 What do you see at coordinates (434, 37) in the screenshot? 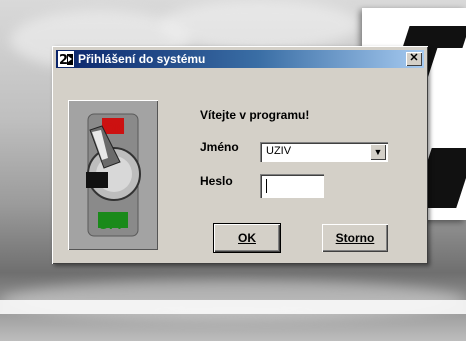
I see `banner-graphic` at bounding box center [434, 37].